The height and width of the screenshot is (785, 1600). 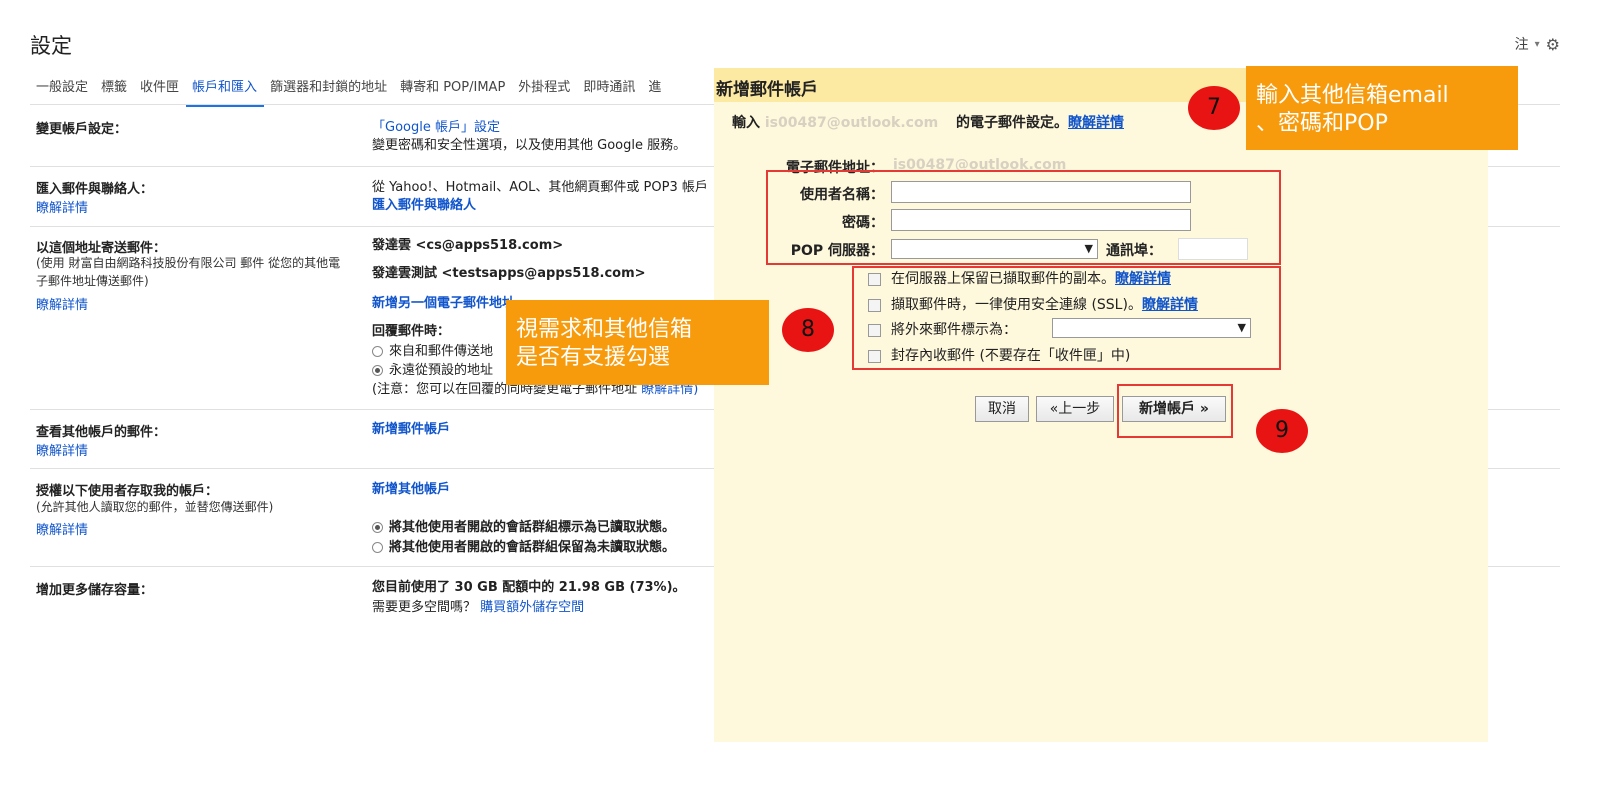 I want to click on storage-usage: 您目前使用了 30 GB 配額中的 21.98 GB (73%)。, so click(x=529, y=587).